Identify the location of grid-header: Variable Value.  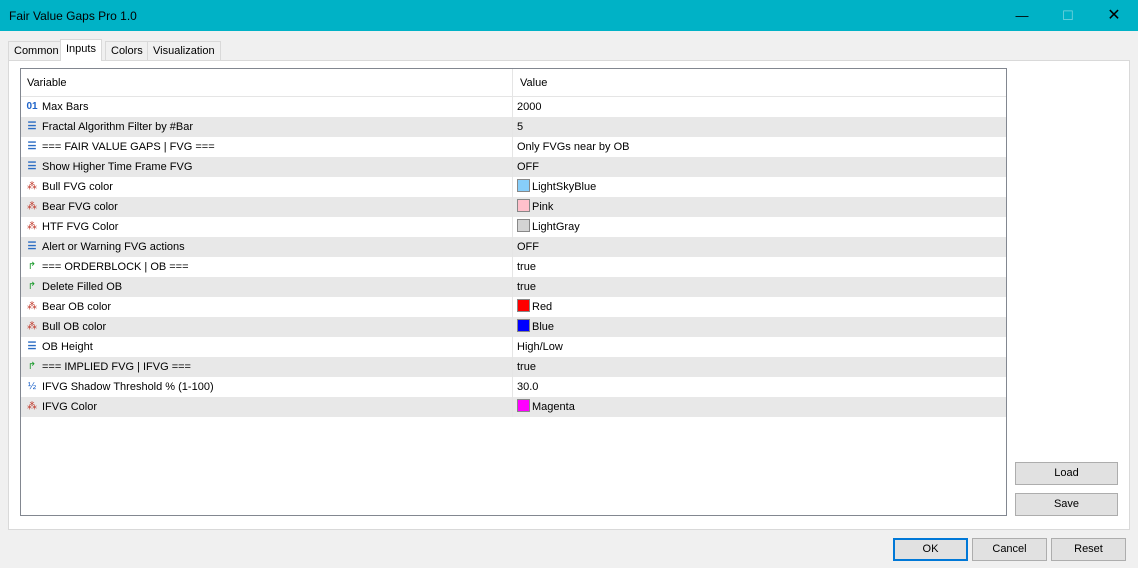
(513, 83).